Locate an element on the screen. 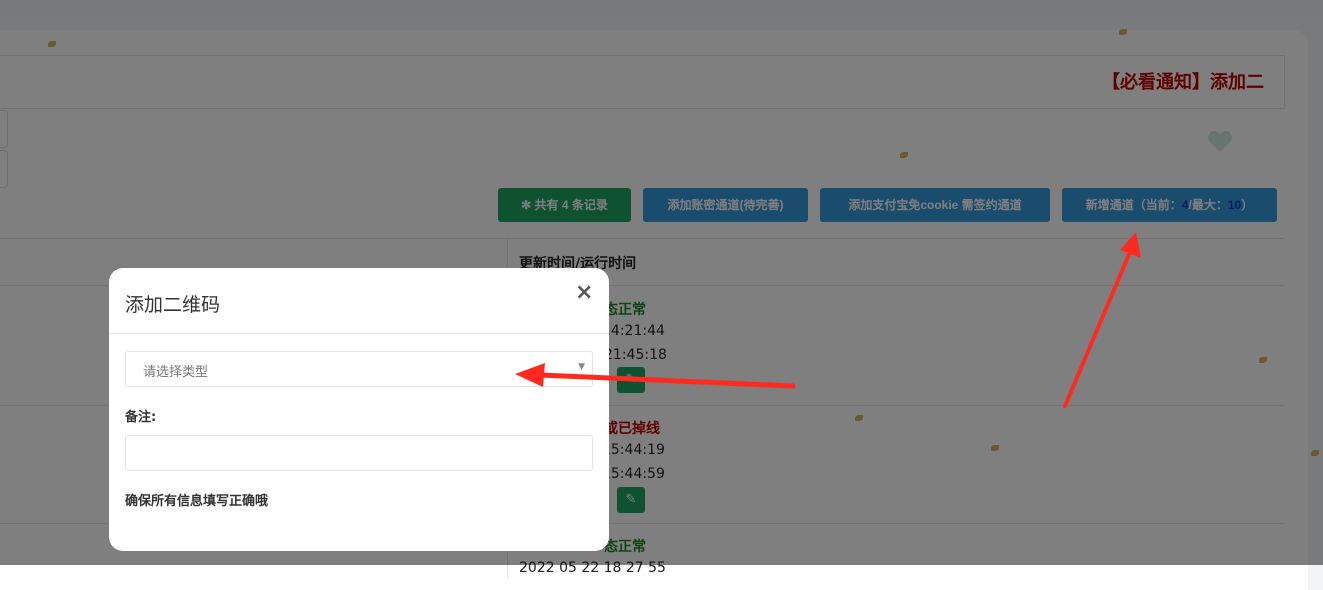 The height and width of the screenshot is (590, 1323). close-icon: × is located at coordinates (584, 292).